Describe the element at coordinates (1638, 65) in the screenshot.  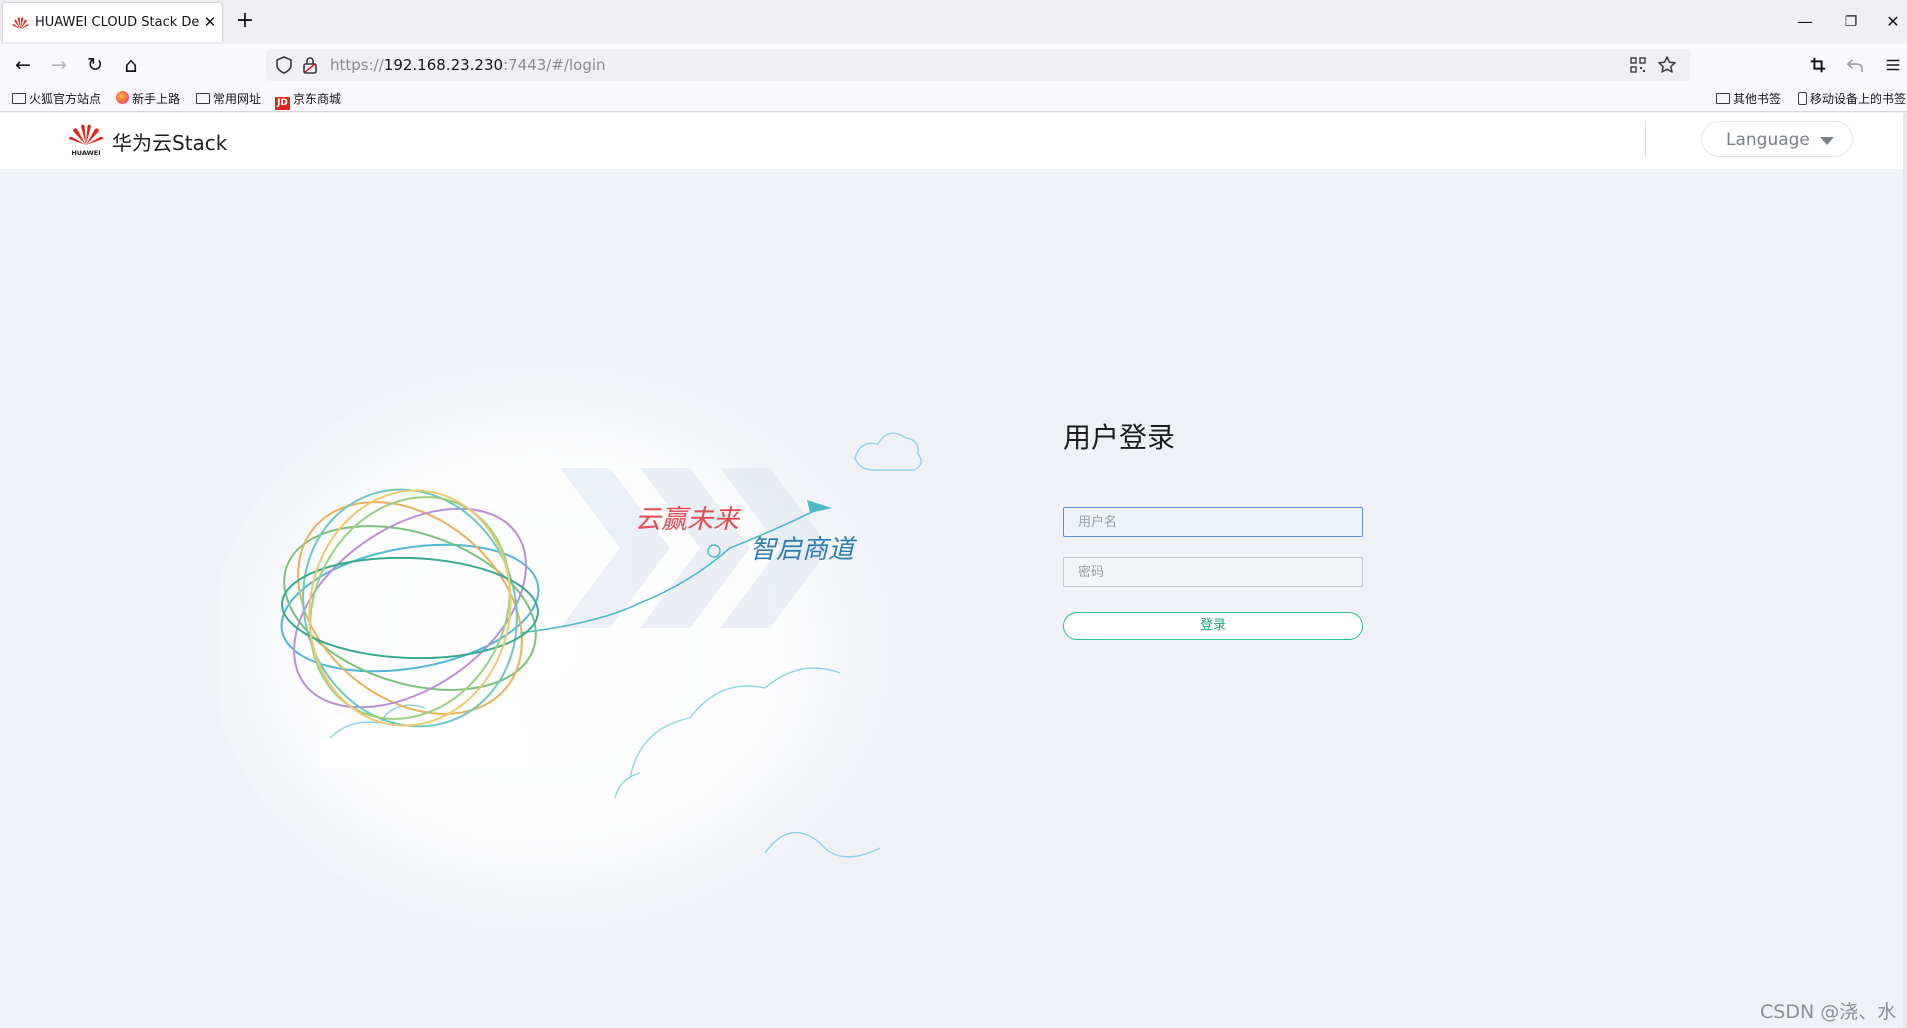
I see `qr-code-icon` at that location.